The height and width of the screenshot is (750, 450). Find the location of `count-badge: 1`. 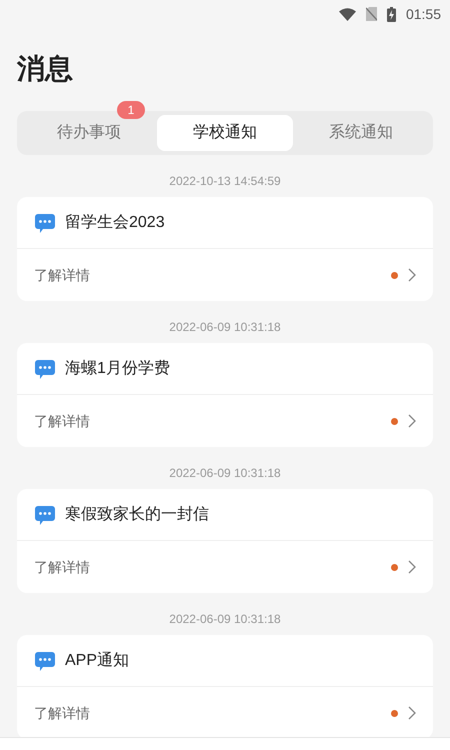

count-badge: 1 is located at coordinates (131, 110).